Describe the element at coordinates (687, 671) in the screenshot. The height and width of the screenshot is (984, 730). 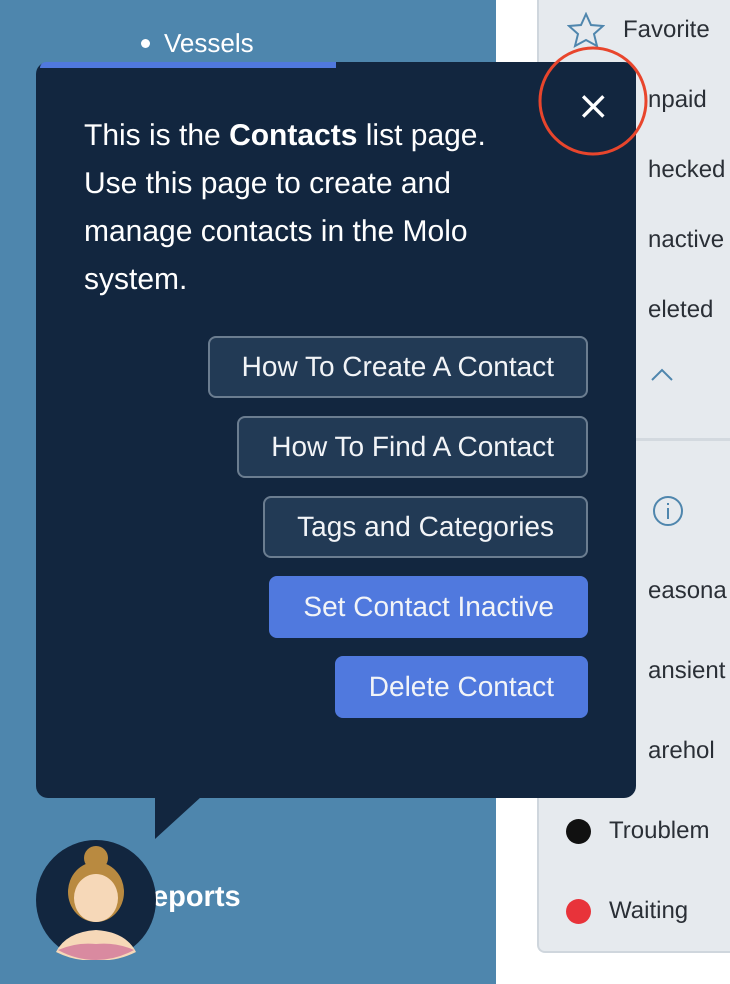
I see `filter-label: ansient` at that location.